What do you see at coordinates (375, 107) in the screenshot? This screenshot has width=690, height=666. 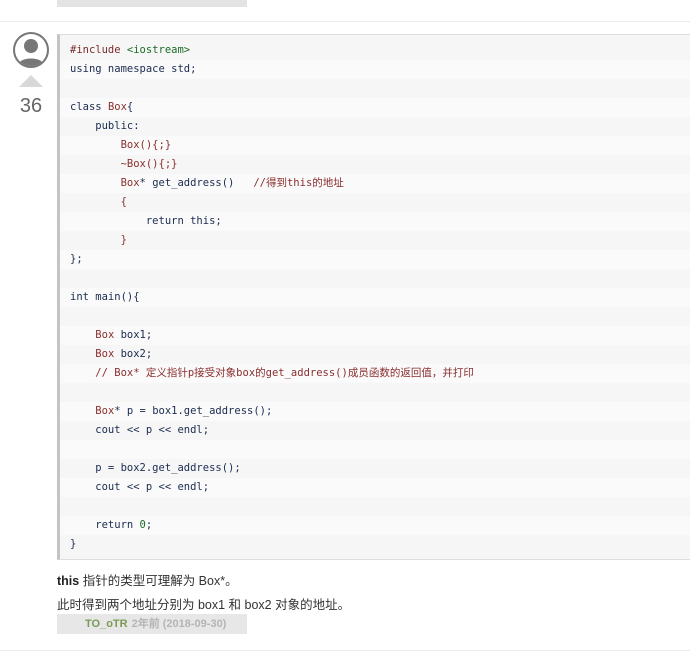 I see `code-line: class Box{` at bounding box center [375, 107].